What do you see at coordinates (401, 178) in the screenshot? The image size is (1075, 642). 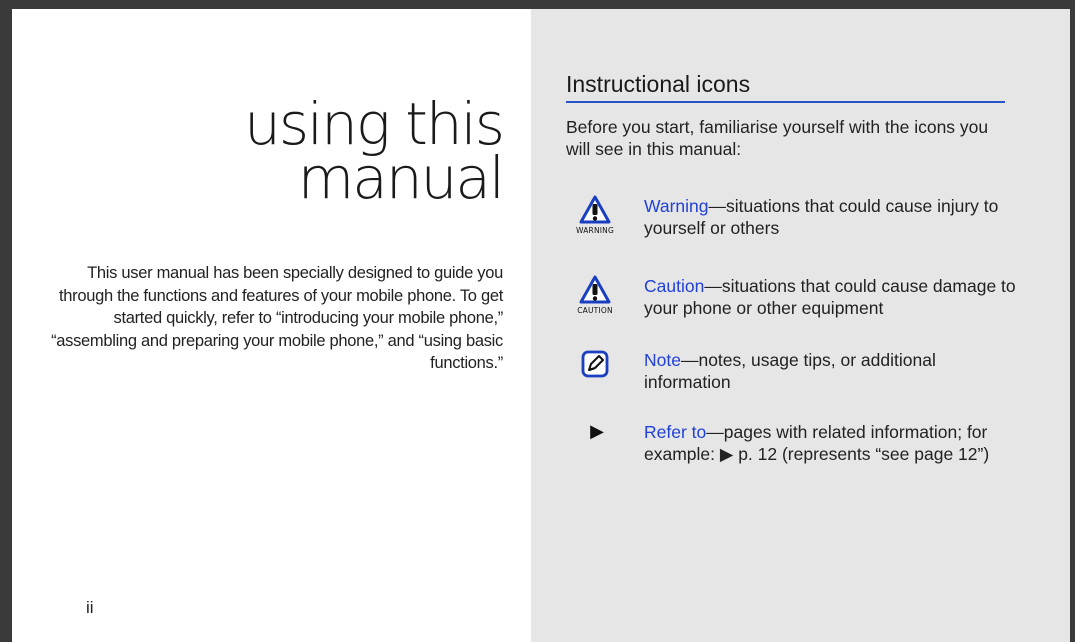 I see `page-title-line-2: manual` at bounding box center [401, 178].